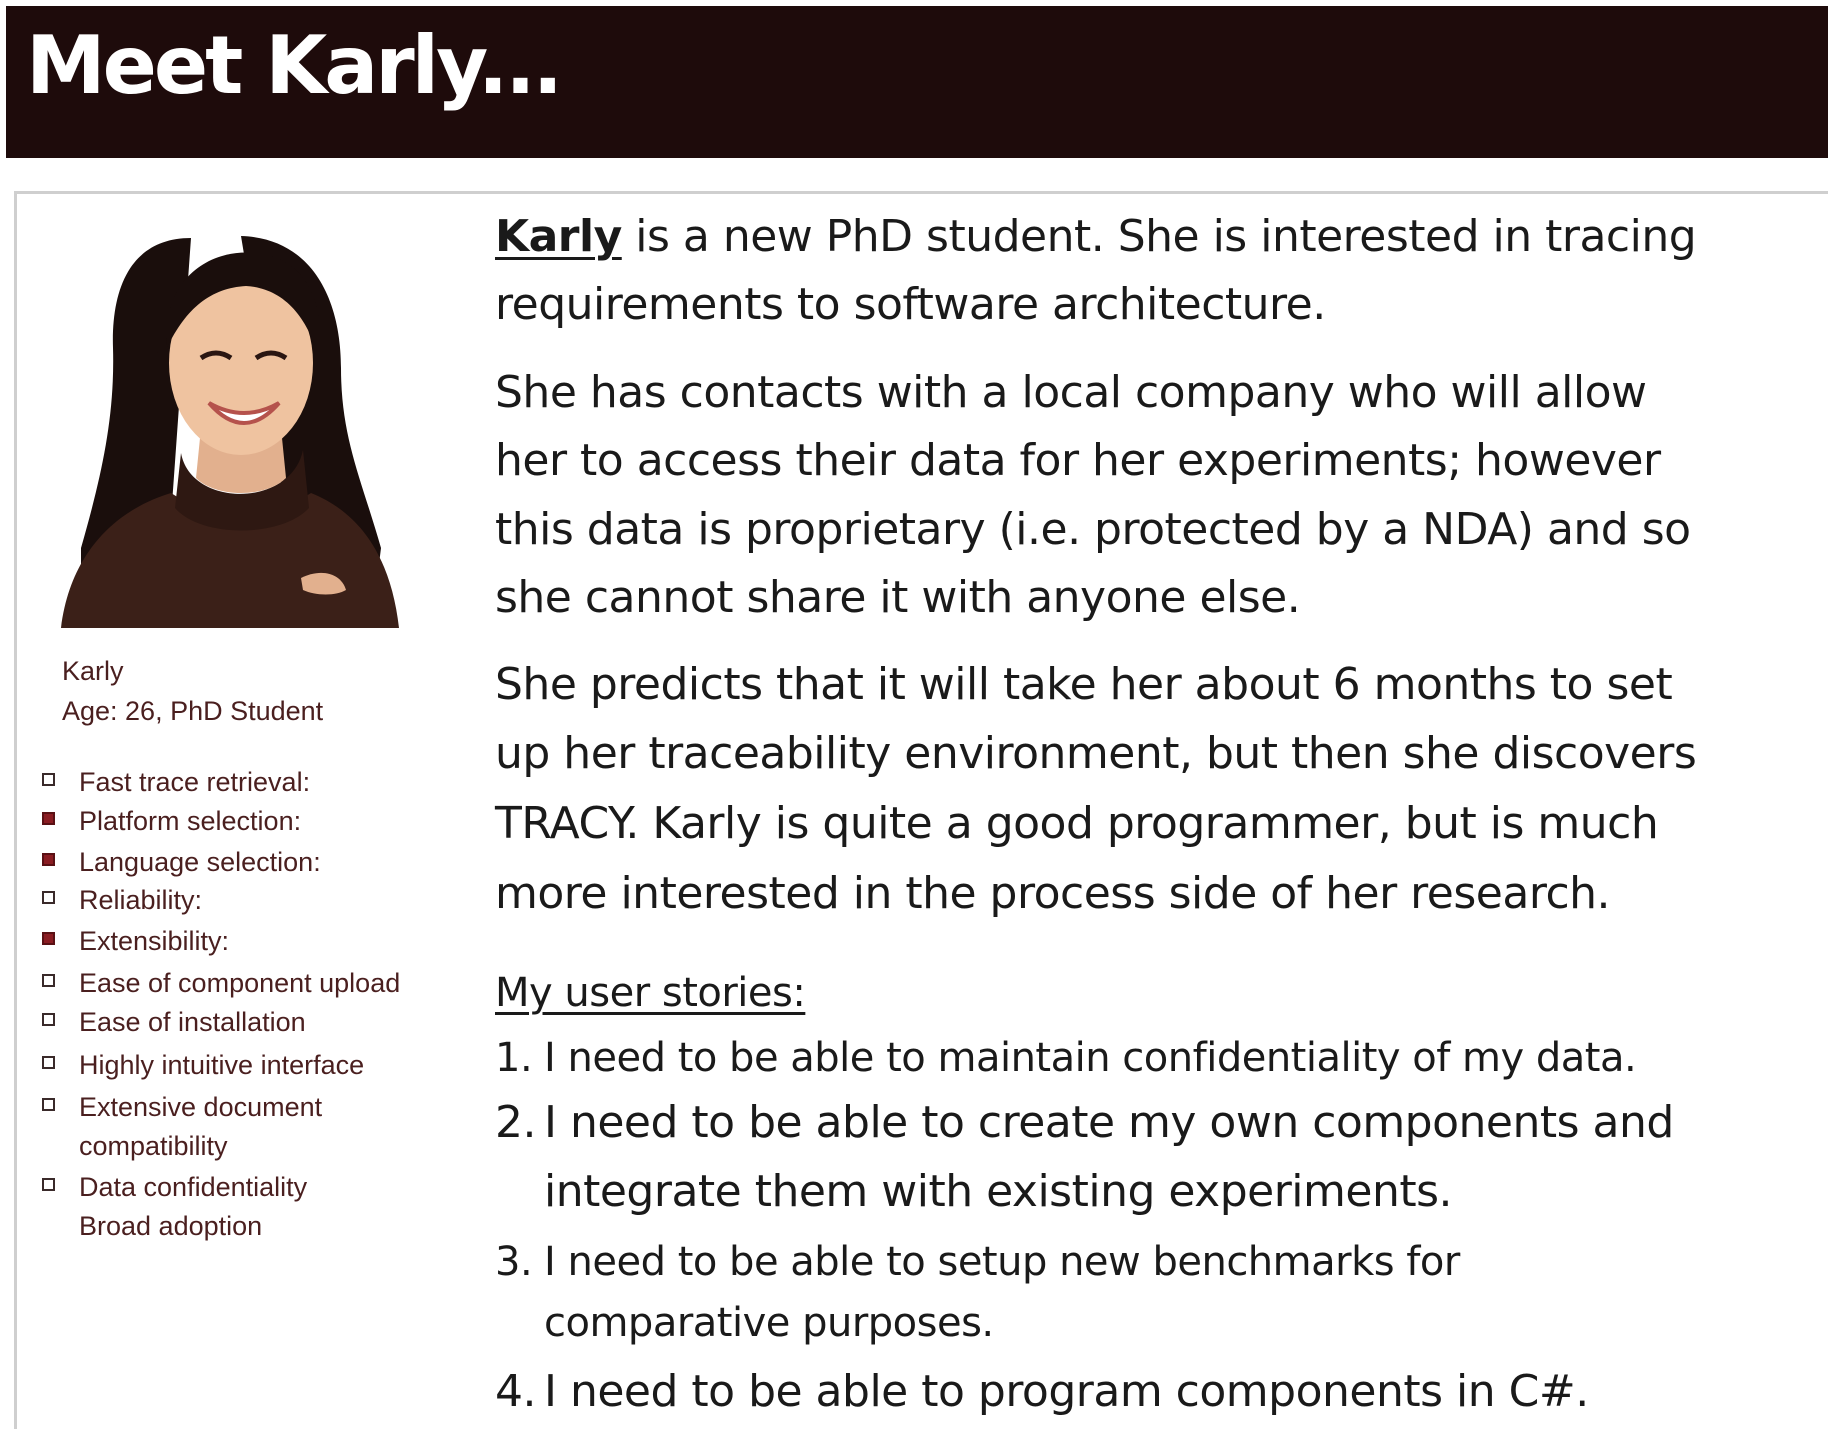 The width and height of the screenshot is (1828, 1429). Describe the element at coordinates (558, 236) in the screenshot. I see `persona-name-link: Karly` at that location.